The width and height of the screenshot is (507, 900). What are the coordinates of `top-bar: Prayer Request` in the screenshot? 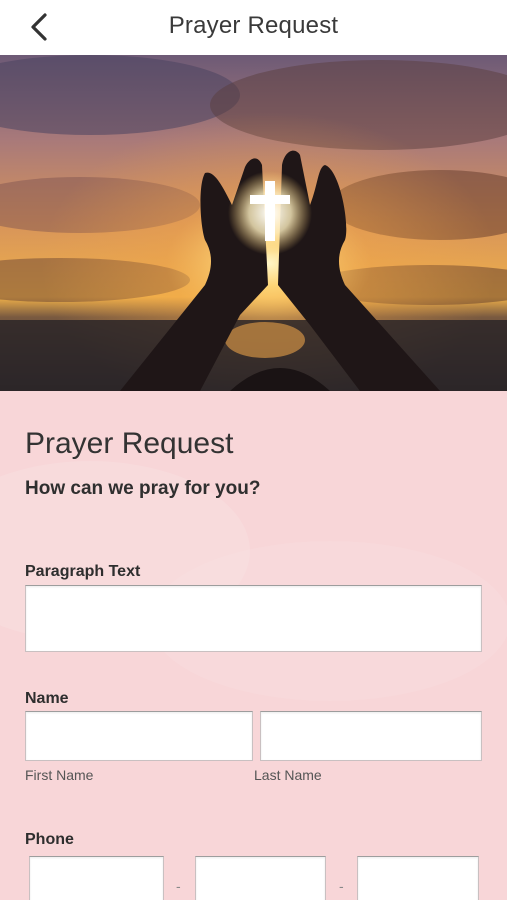 It's located at (253, 27).